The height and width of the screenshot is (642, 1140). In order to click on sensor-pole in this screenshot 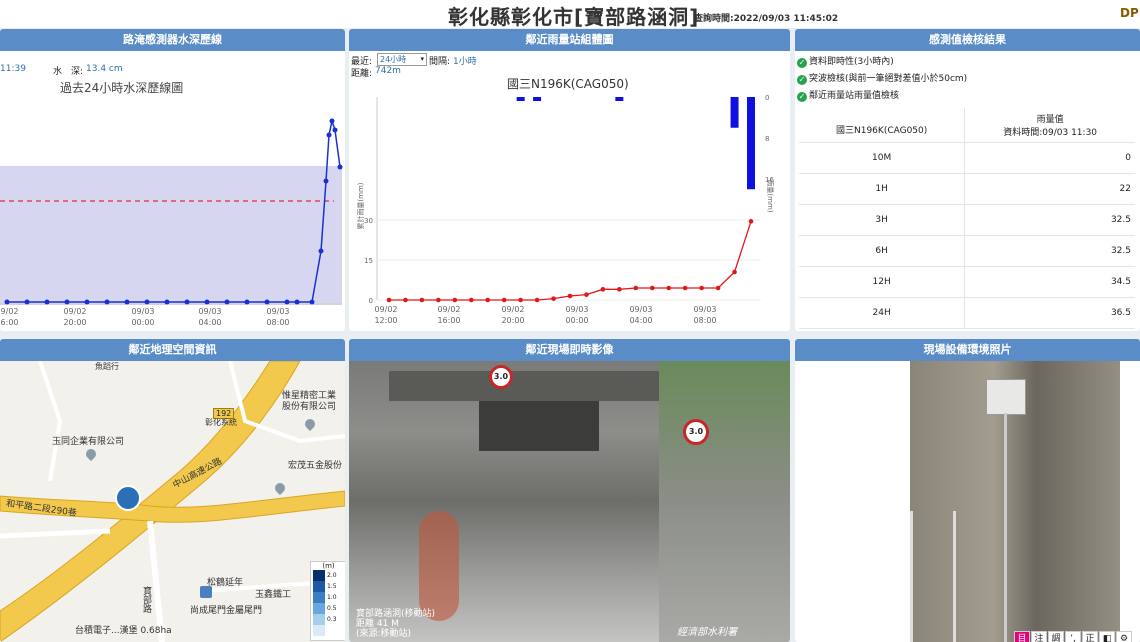, I will do `click(1005, 527)`.